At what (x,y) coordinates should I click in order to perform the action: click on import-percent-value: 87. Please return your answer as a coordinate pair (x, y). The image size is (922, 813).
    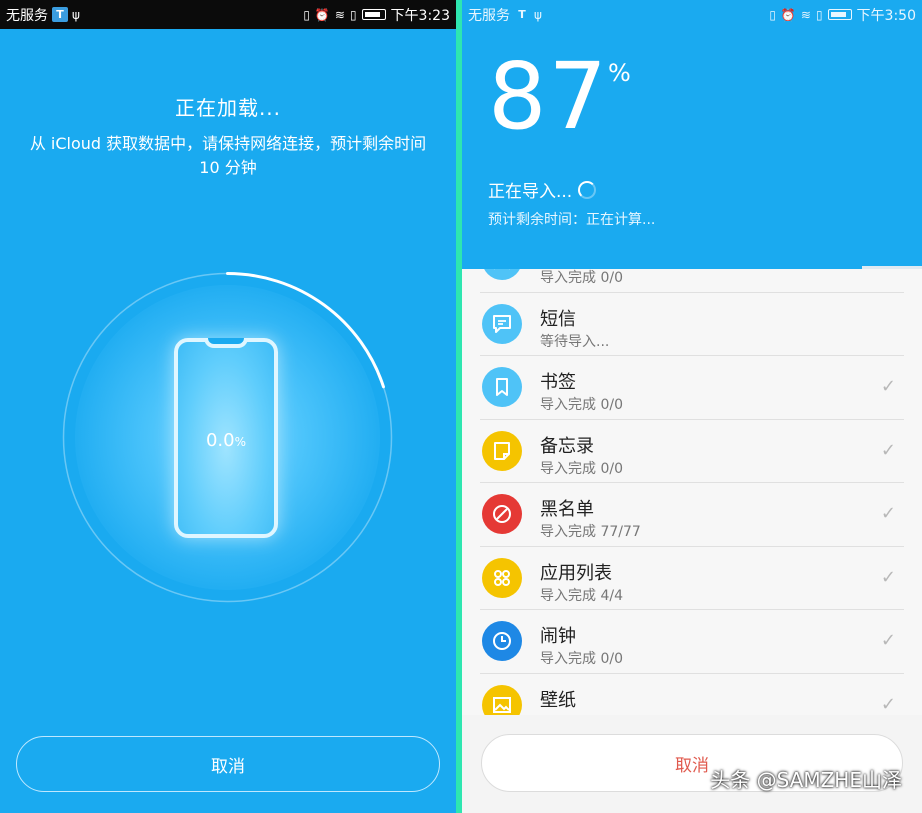
    Looking at the image, I should click on (549, 96).